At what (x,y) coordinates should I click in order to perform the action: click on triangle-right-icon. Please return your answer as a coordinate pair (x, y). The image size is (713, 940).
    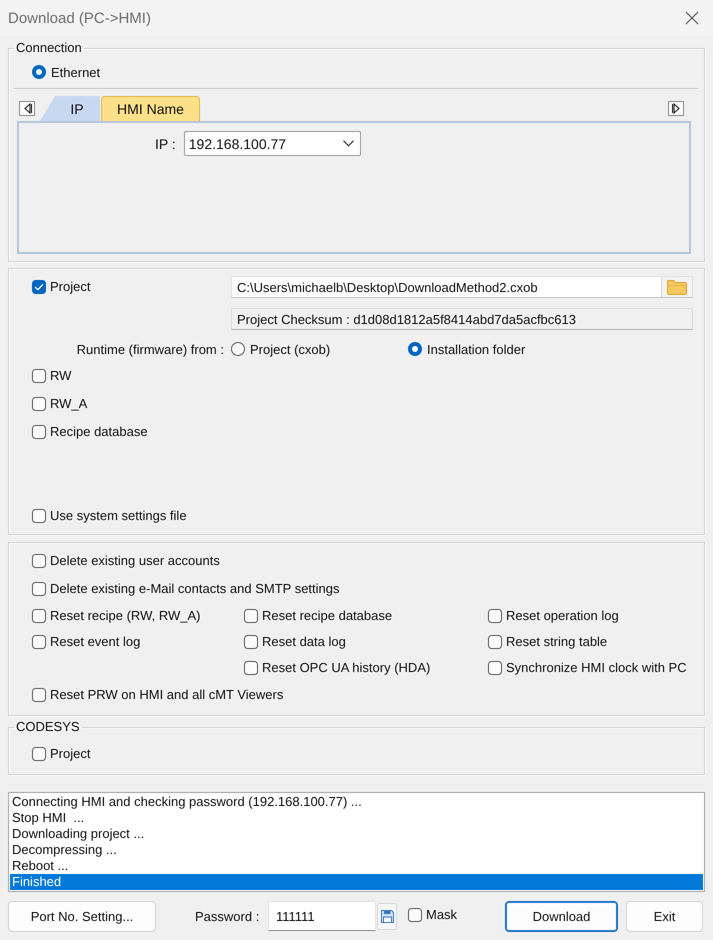
    Looking at the image, I should click on (676, 108).